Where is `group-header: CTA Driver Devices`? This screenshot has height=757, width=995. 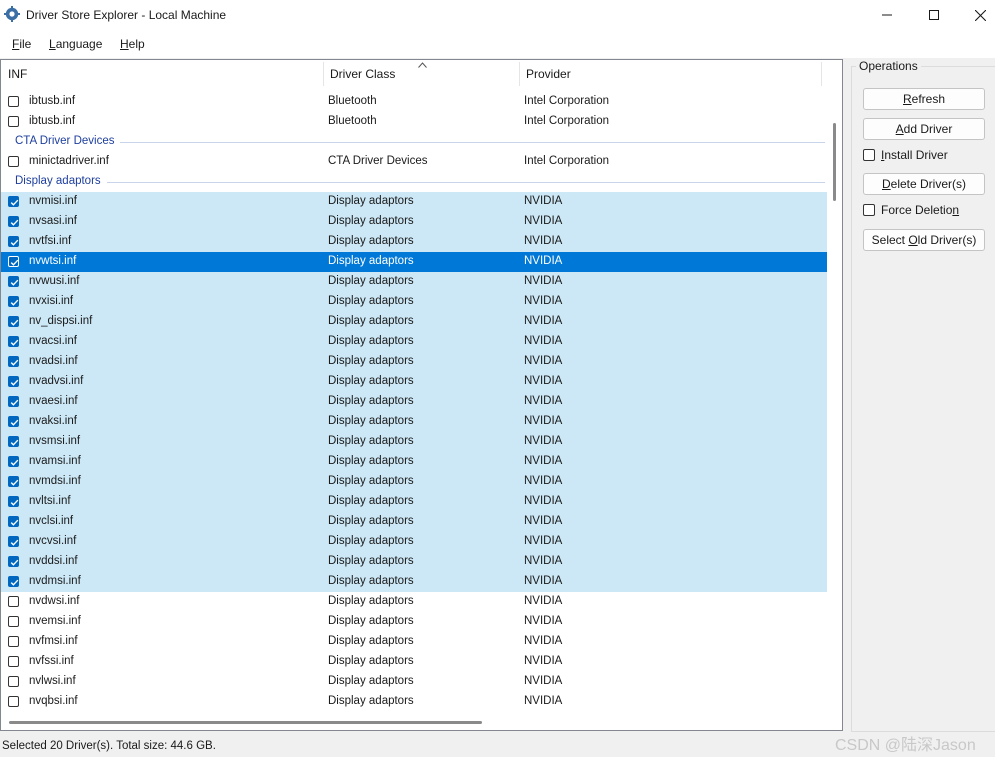
group-header: CTA Driver Devices is located at coordinates (414, 142).